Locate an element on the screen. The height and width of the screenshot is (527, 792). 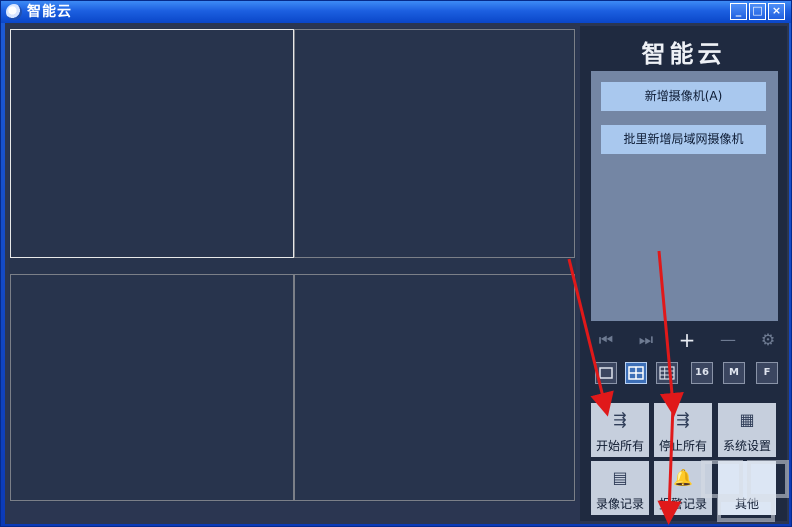
previous-icon: ⏮ is located at coordinates (606, 340).